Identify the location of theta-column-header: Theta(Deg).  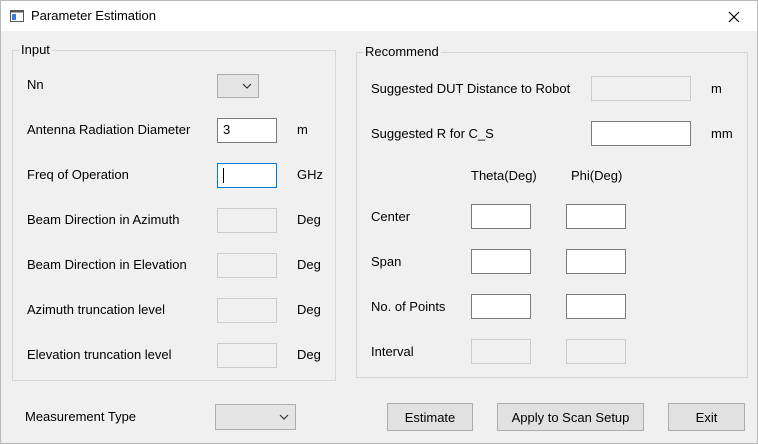
(504, 175).